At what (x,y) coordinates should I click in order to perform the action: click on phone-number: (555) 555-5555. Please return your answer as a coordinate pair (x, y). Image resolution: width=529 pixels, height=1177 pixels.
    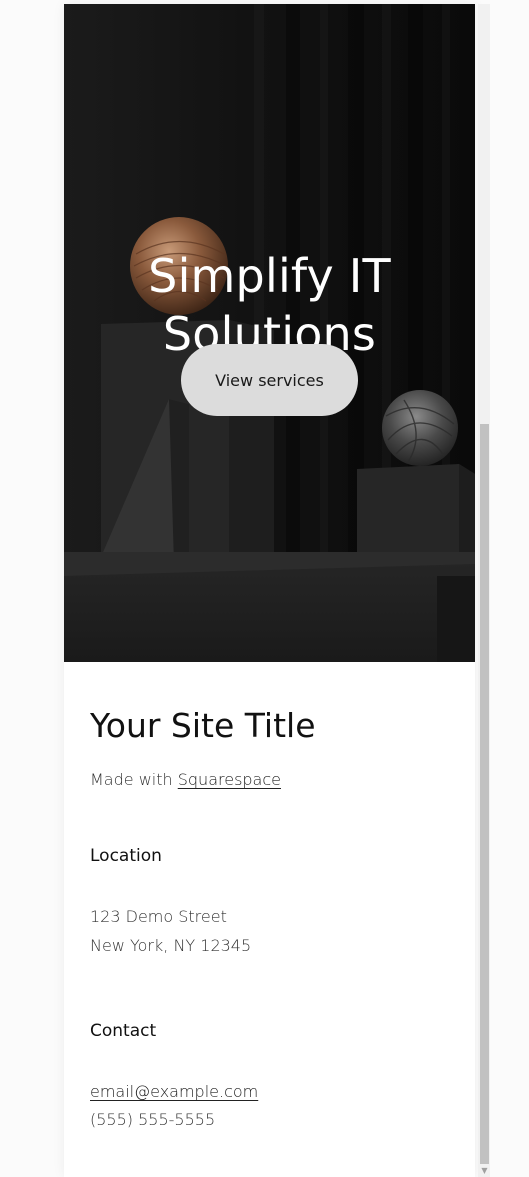
    Looking at the image, I should click on (153, 1119).